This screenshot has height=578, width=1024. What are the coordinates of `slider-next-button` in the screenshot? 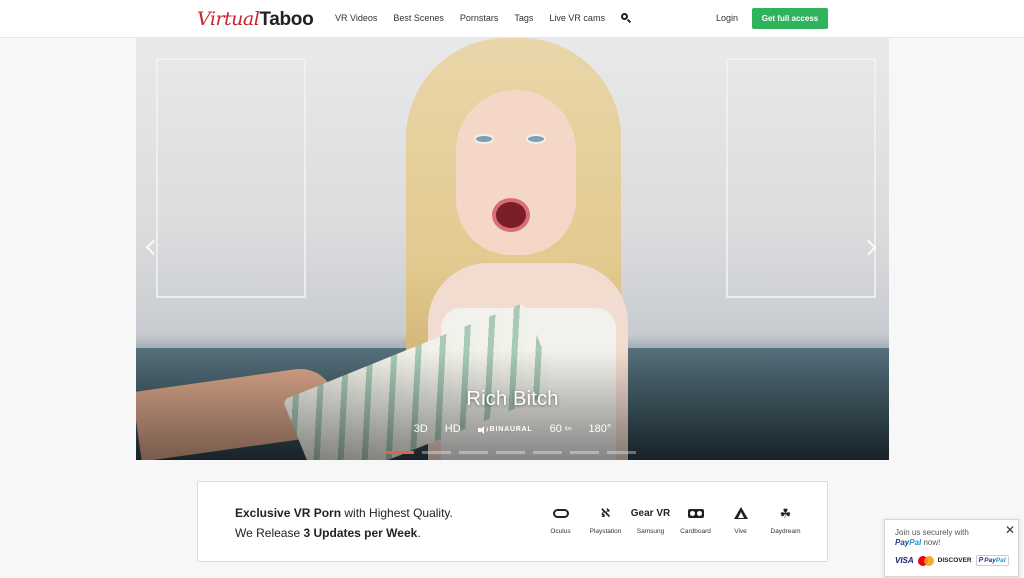 It's located at (870, 249).